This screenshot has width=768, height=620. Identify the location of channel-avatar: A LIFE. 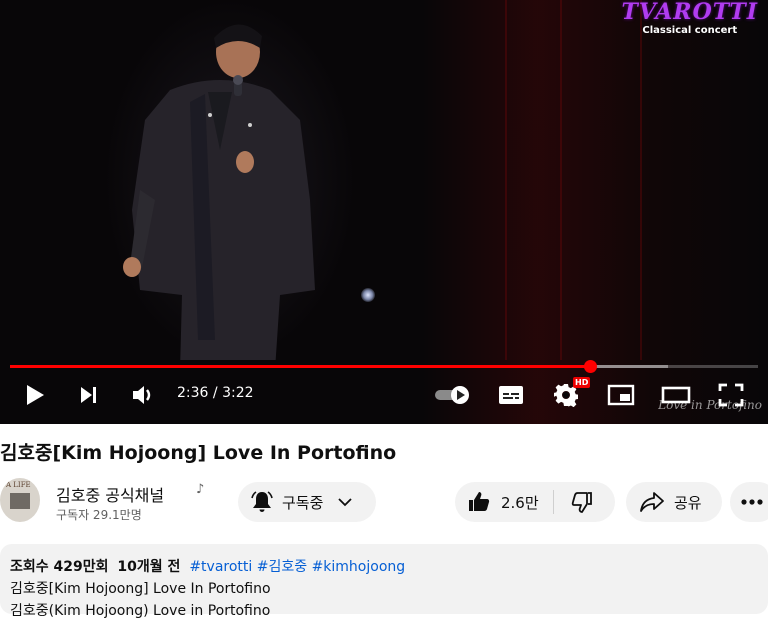
(20, 500).